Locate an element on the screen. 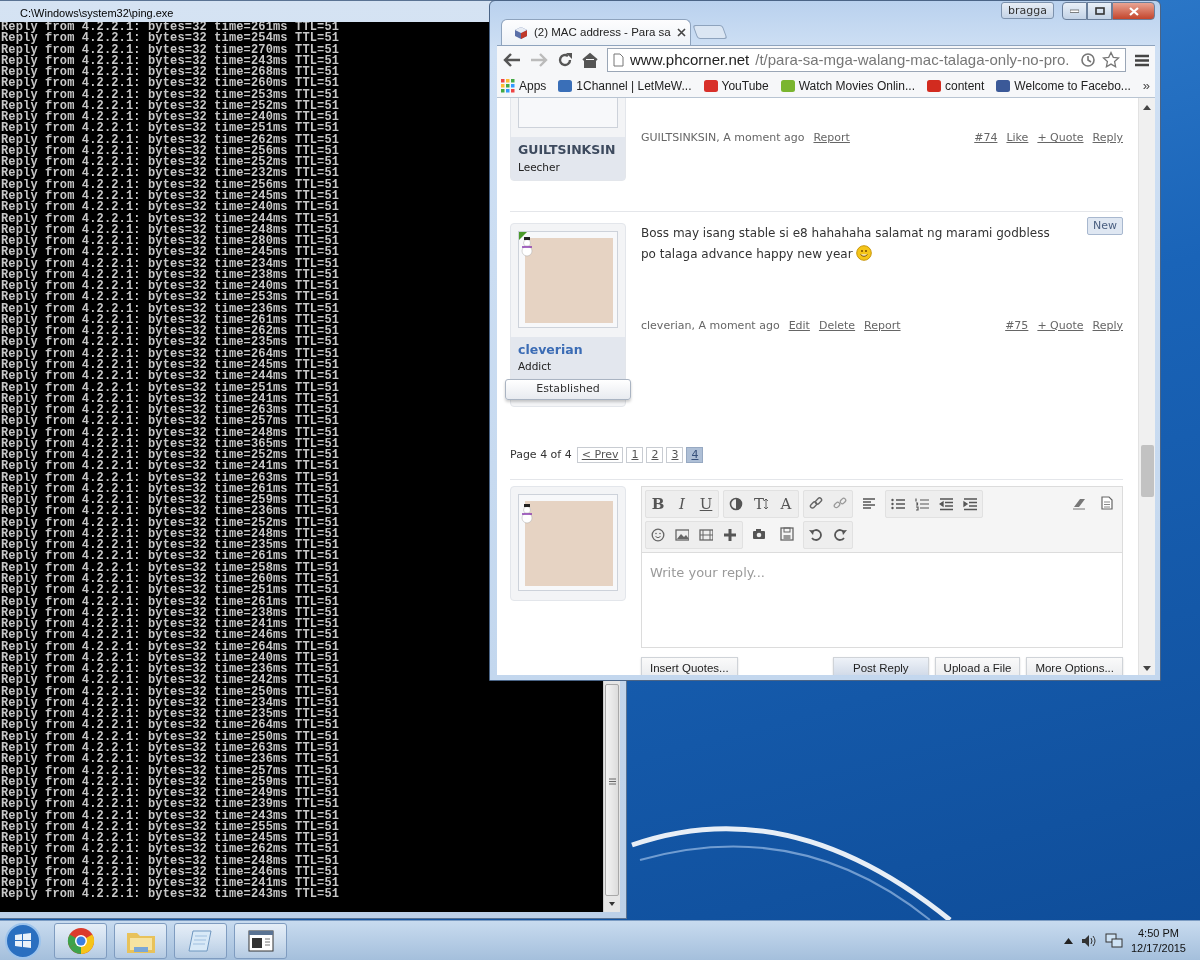  console-line: Reply from 4.2.2.1: bytes=32 time=260ms TTL=51 is located at coordinates (170, 84).